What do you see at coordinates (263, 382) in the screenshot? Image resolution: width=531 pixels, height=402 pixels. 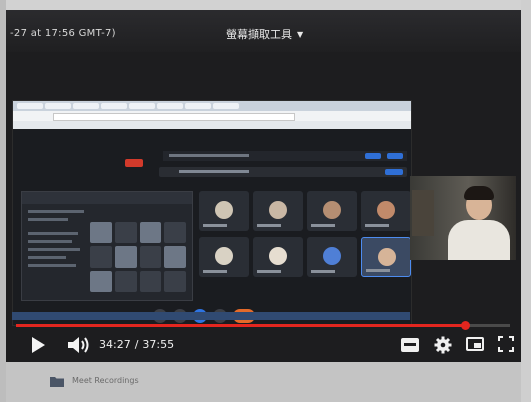 I see `drive-file-strip: Meet Recordings` at bounding box center [263, 382].